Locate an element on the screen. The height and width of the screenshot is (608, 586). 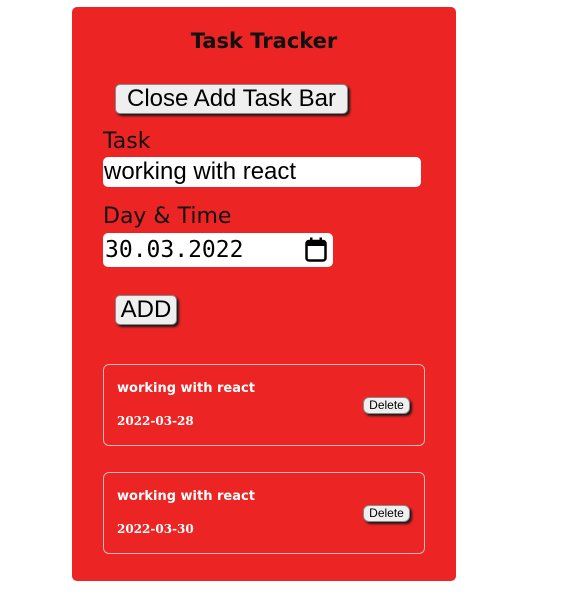
close-add-task-bar-button: Close Add Task Bar is located at coordinates (231, 99).